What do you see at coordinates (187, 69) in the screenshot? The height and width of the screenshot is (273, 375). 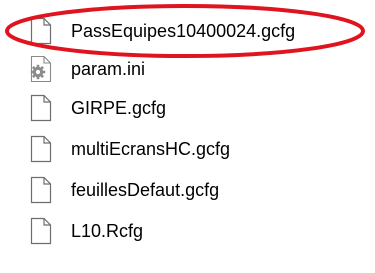 I see `file-item-param: param.ini` at bounding box center [187, 69].